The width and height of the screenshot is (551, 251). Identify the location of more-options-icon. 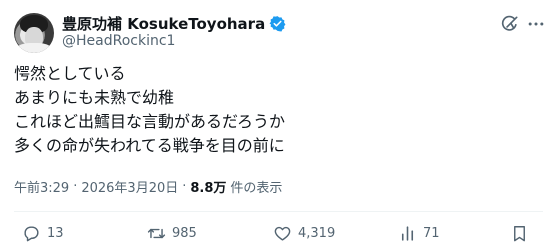
(536, 24).